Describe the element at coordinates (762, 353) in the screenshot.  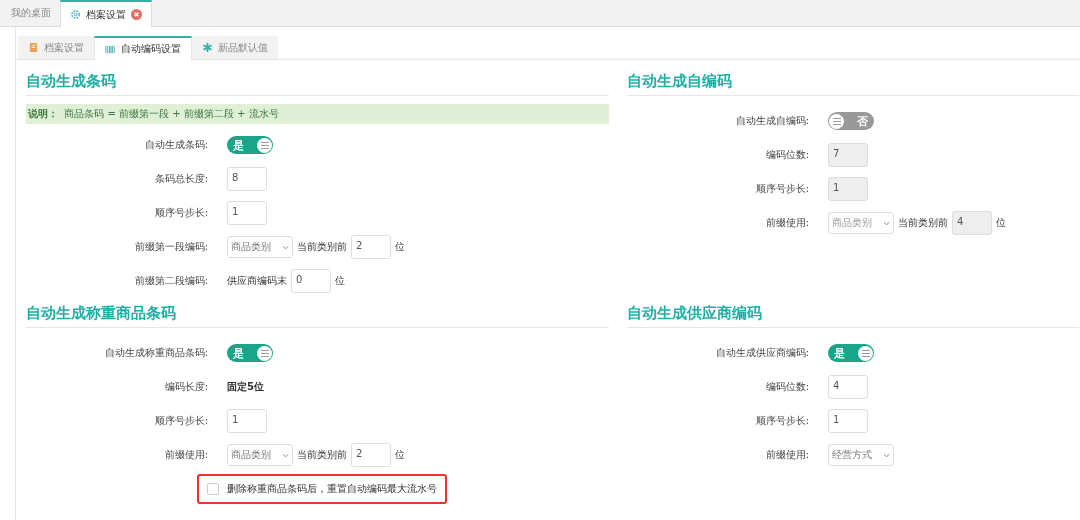
I see `field-label: 自动生成供应商编码:` at that location.